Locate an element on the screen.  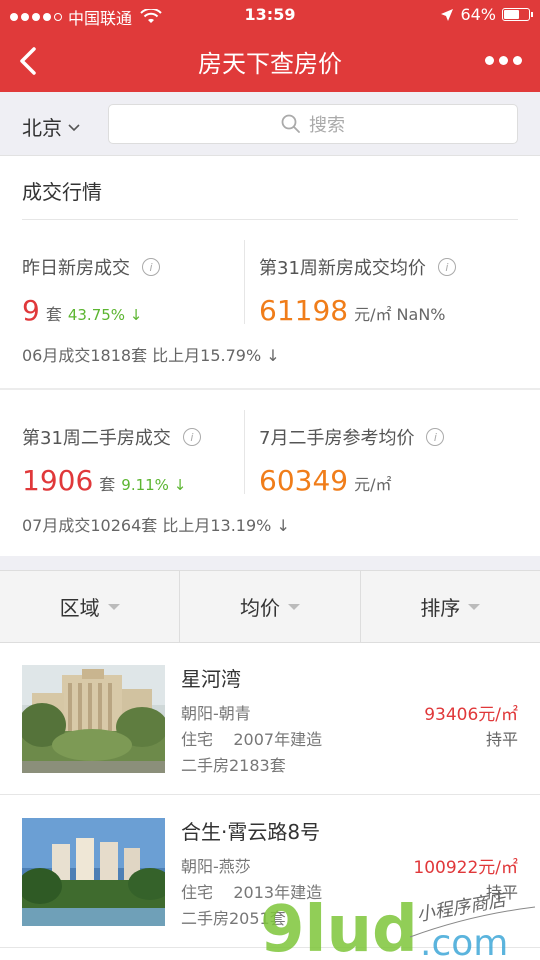
filter-tab-sort: 排序 is located at coordinates (450, 606).